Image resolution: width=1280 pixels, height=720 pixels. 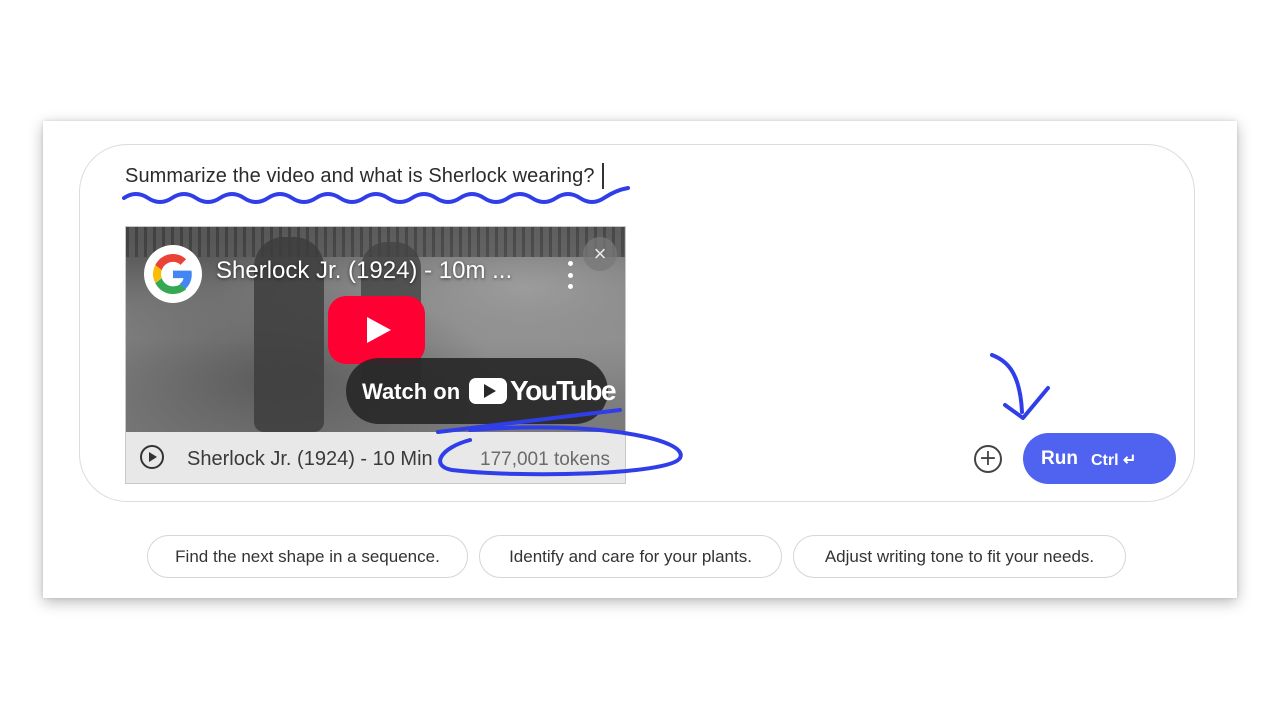 What do you see at coordinates (315, 459) in the screenshot?
I see `video-footer-title: Sherlock Jr. (1924) - 10 Min .` at bounding box center [315, 459].